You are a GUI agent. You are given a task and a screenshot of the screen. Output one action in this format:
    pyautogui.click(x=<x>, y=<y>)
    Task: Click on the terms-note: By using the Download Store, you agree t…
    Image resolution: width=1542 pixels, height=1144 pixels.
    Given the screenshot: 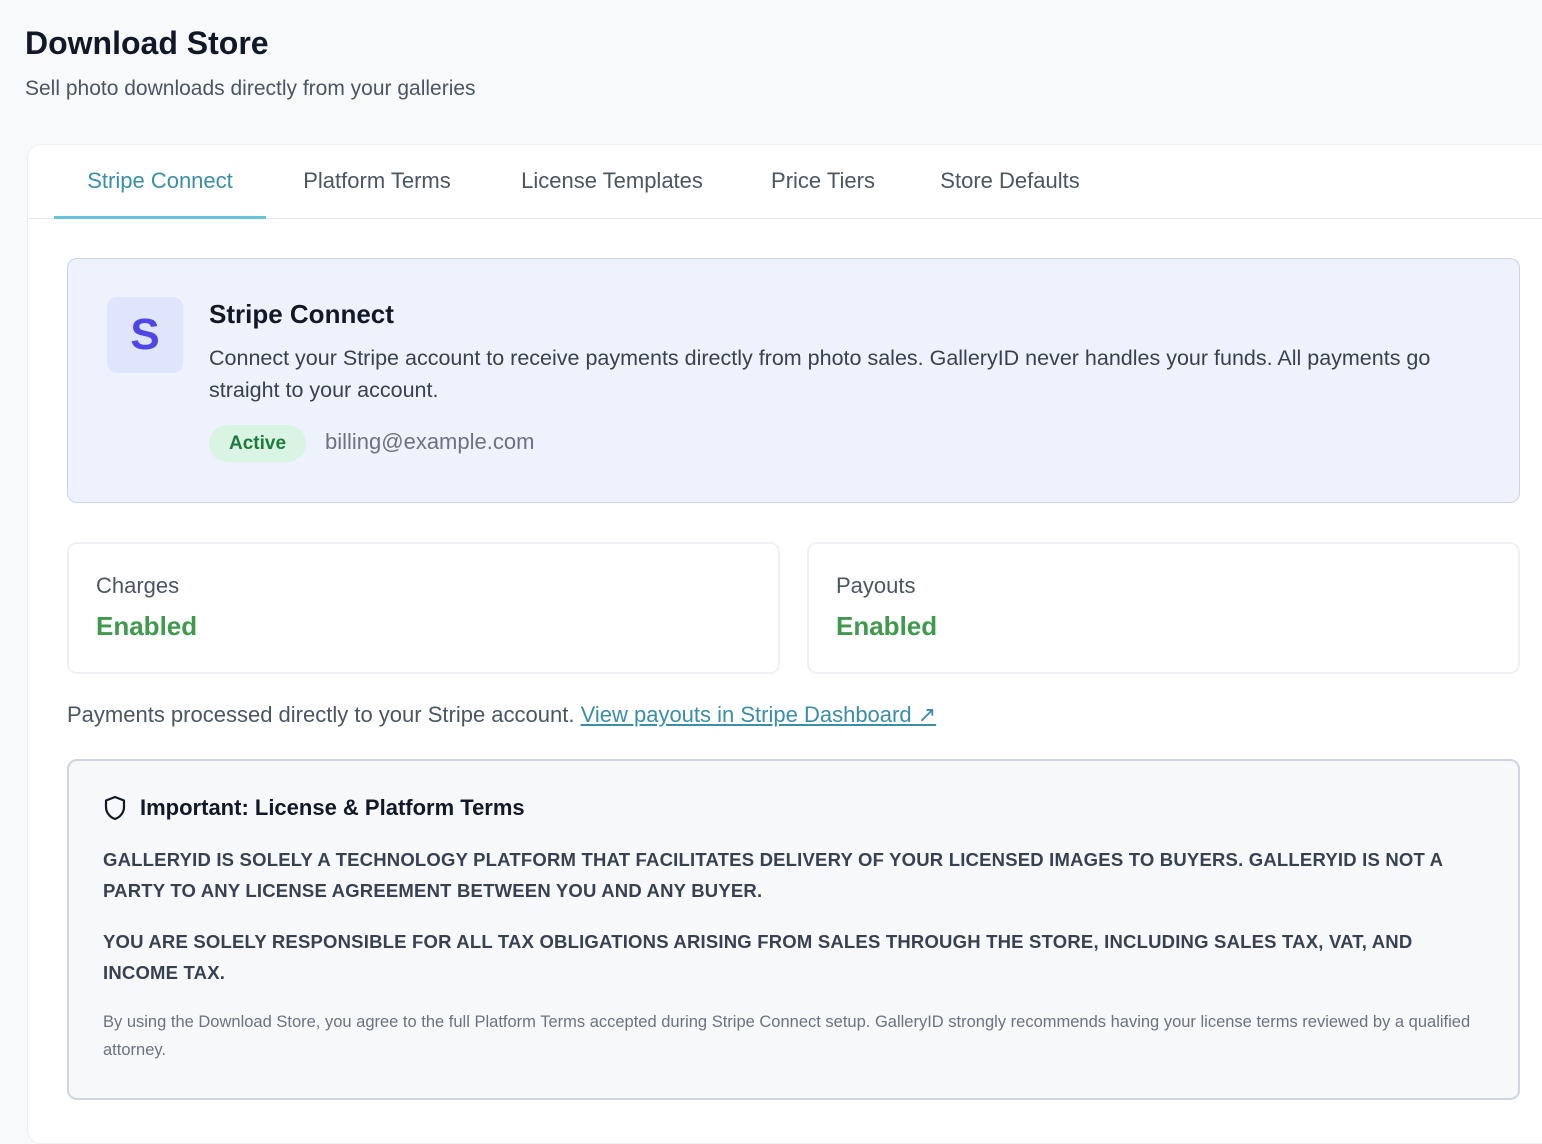 What is the action you would take?
    pyautogui.click(x=787, y=1036)
    